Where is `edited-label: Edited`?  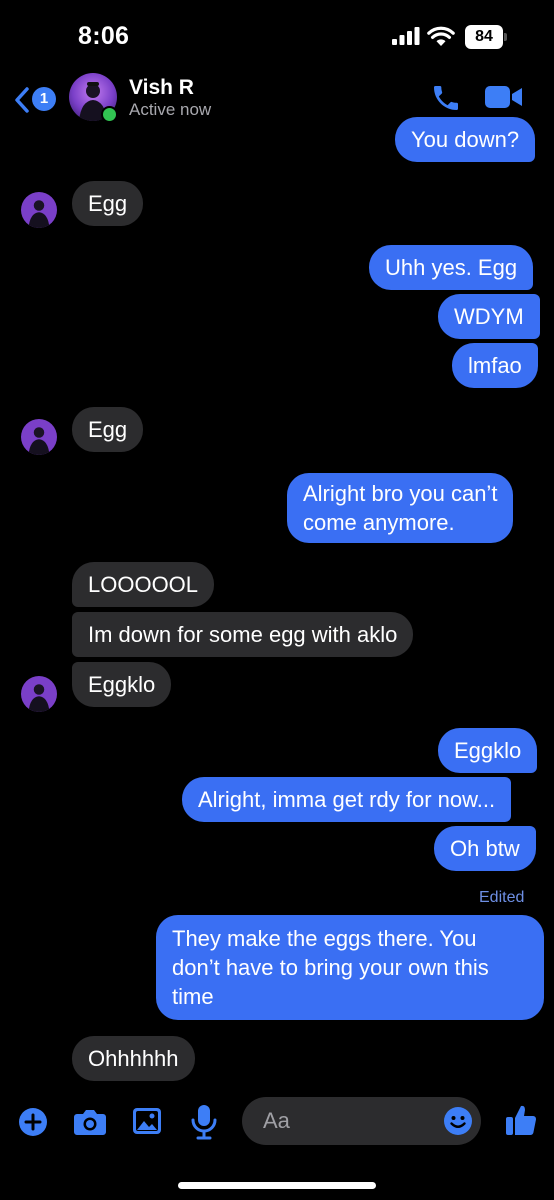 edited-label: Edited is located at coordinates (502, 897).